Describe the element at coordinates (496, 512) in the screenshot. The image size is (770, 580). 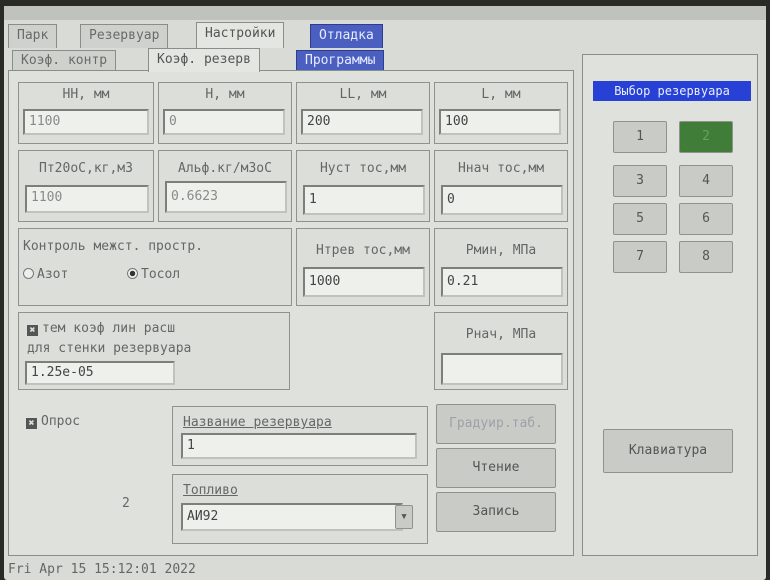
I see `write-button: Запись` at that location.